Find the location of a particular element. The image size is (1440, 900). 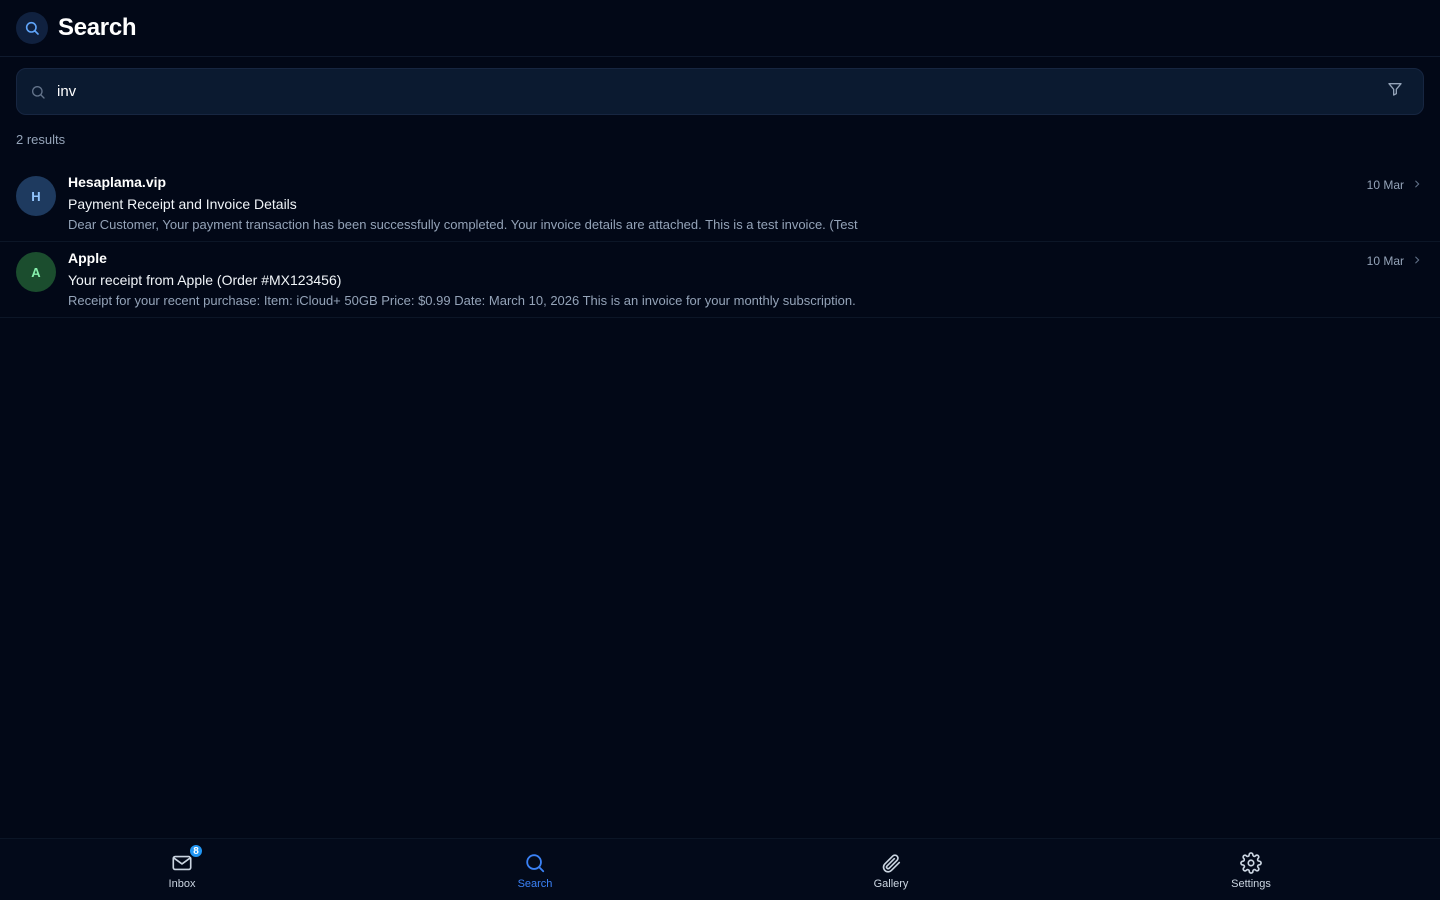

search-bar is located at coordinates (720, 91).